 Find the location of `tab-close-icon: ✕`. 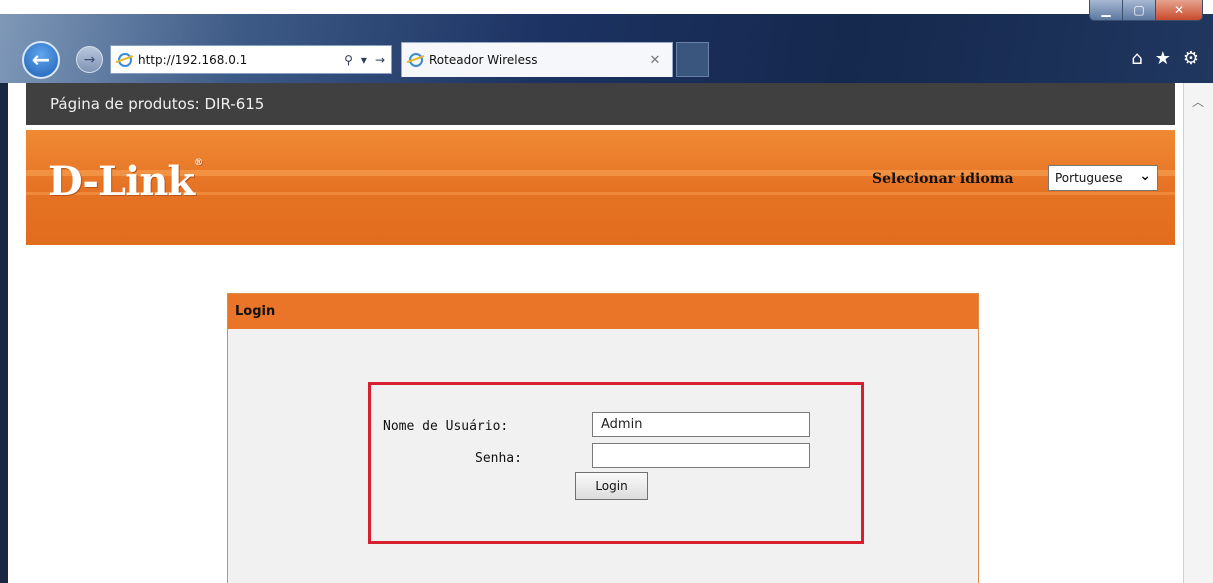

tab-close-icon: ✕ is located at coordinates (655, 60).